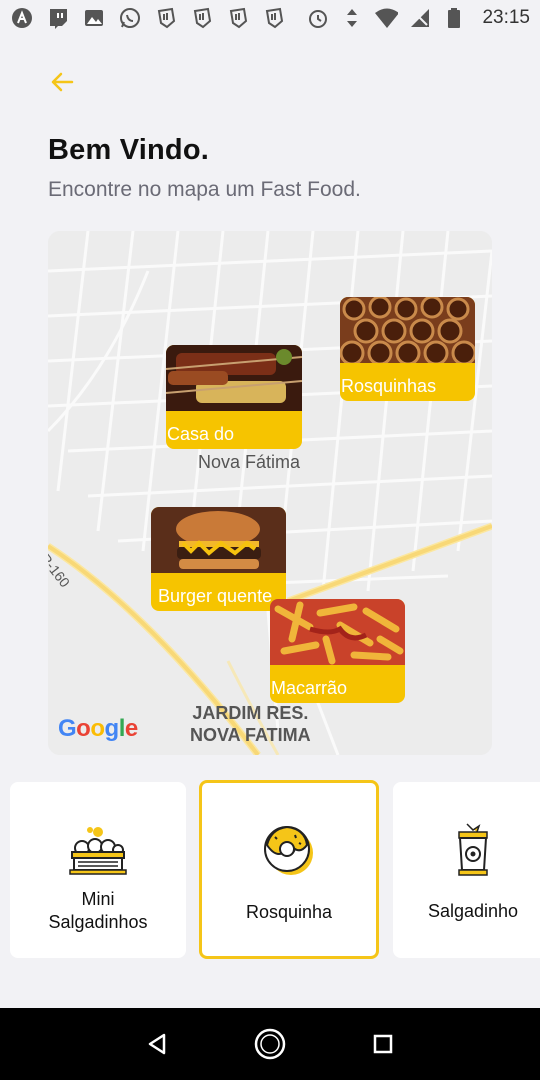  I want to click on donut-icon, so click(289, 851).